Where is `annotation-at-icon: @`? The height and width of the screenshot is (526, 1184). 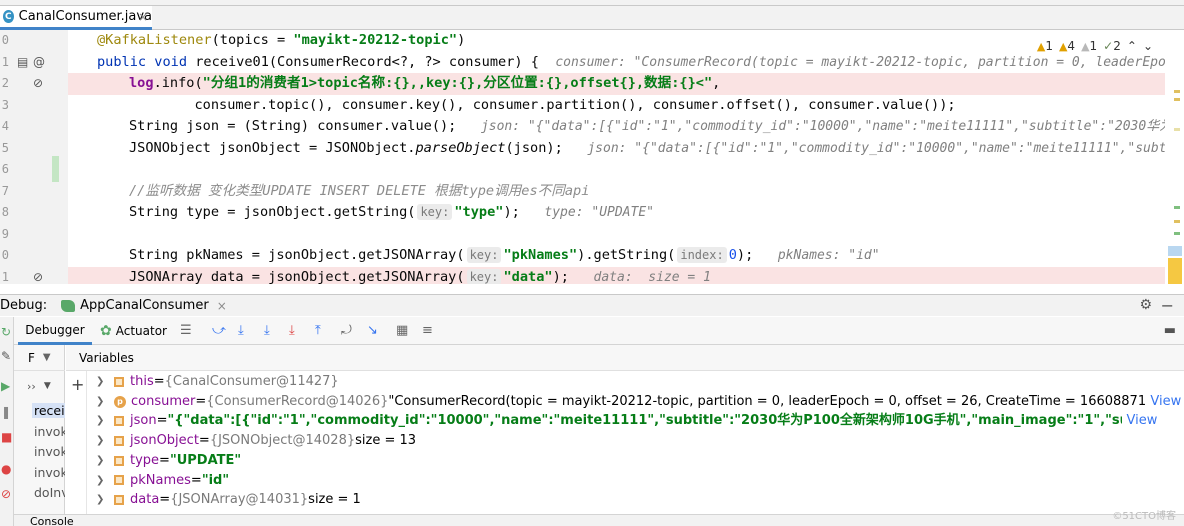 annotation-at-icon: @ is located at coordinates (39, 63).